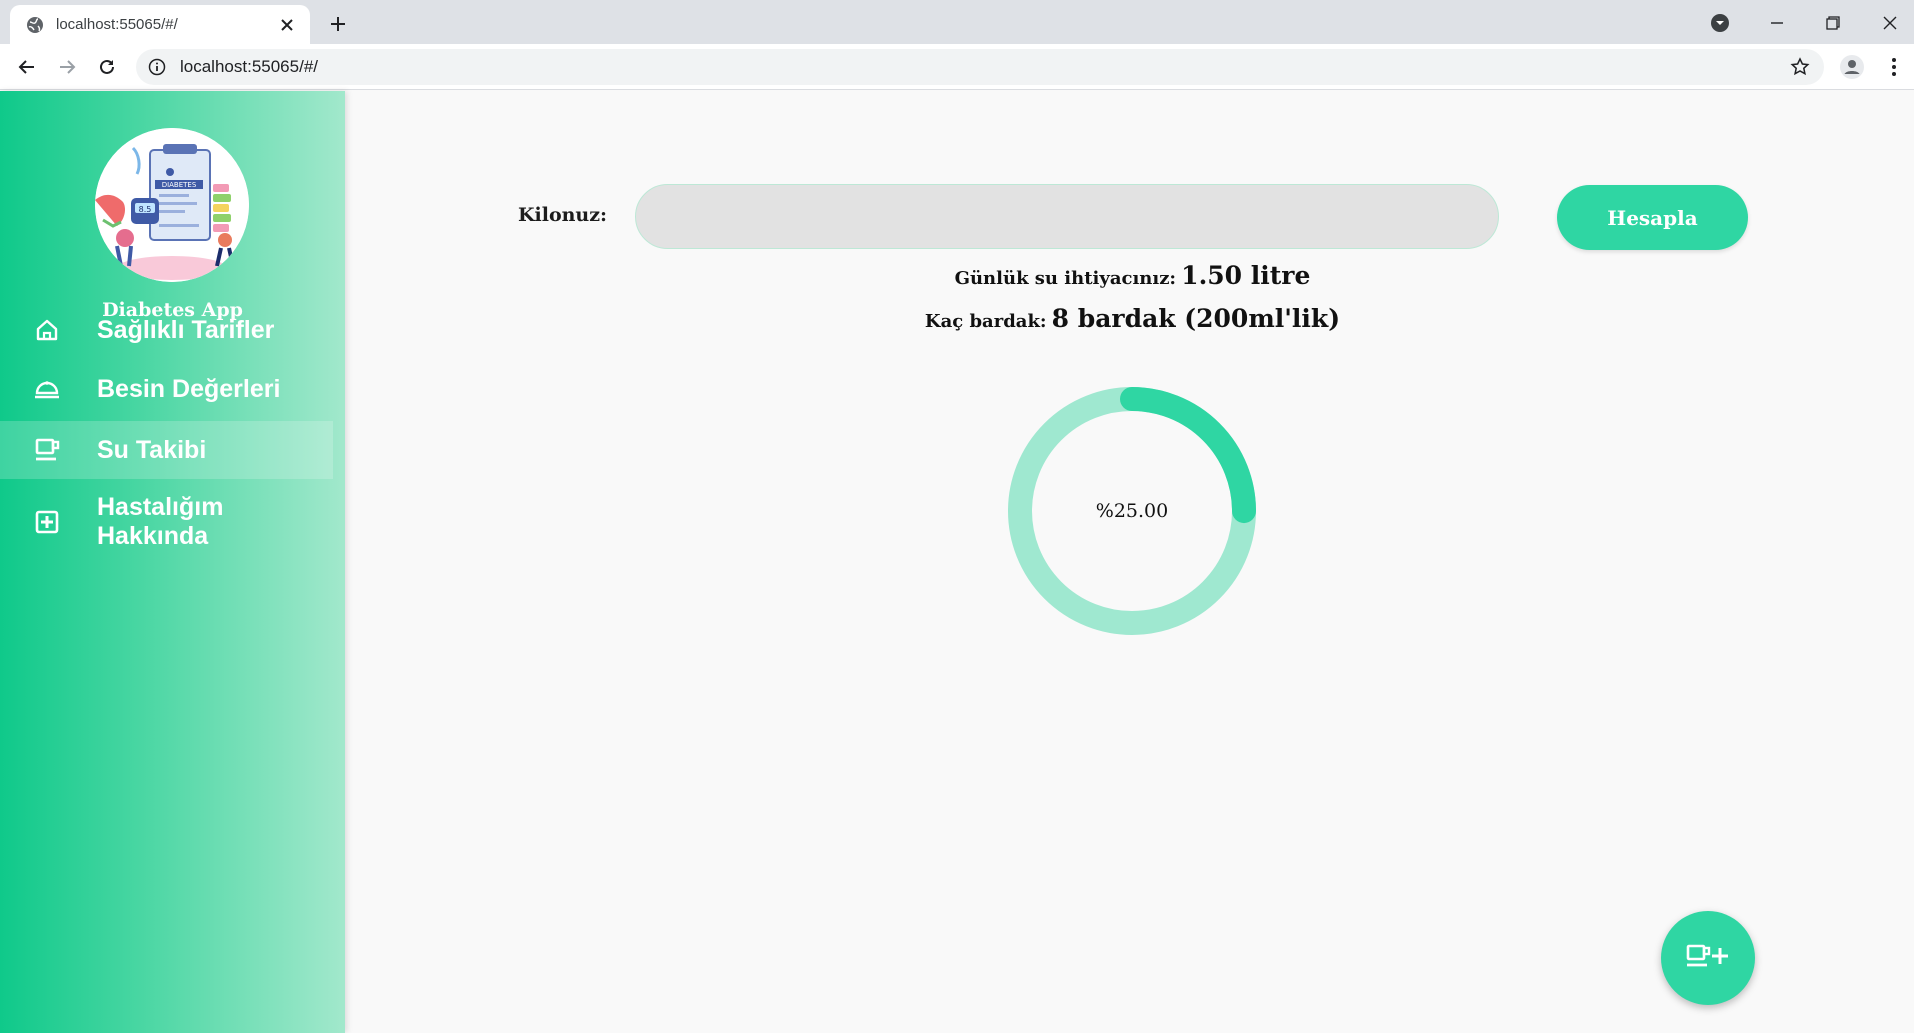 Image resolution: width=1914 pixels, height=1033 pixels. Describe the element at coordinates (186, 329) in the screenshot. I see `sidebar-item-label: Sağlıklı Tarifler` at that location.